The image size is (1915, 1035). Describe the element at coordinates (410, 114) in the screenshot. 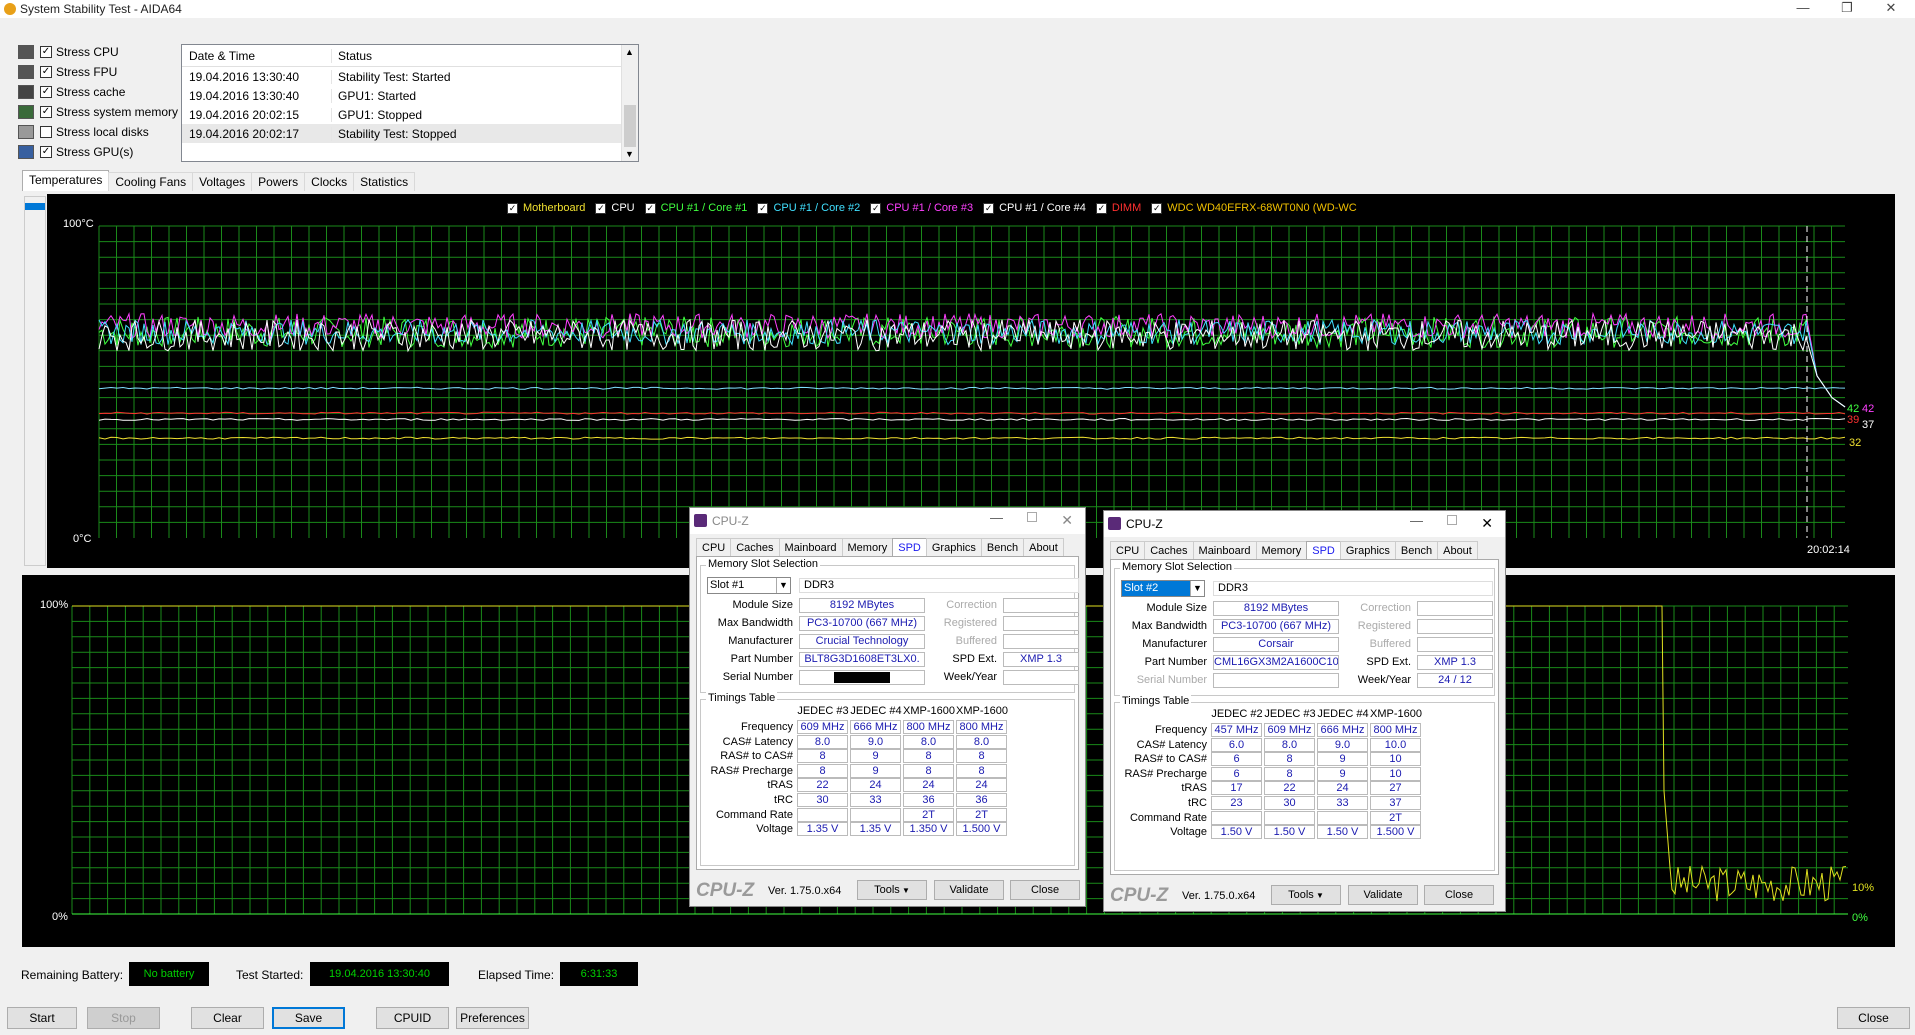

I see `log-row: 19.04.2016 20:02:15 GPU1: Stopped` at that location.